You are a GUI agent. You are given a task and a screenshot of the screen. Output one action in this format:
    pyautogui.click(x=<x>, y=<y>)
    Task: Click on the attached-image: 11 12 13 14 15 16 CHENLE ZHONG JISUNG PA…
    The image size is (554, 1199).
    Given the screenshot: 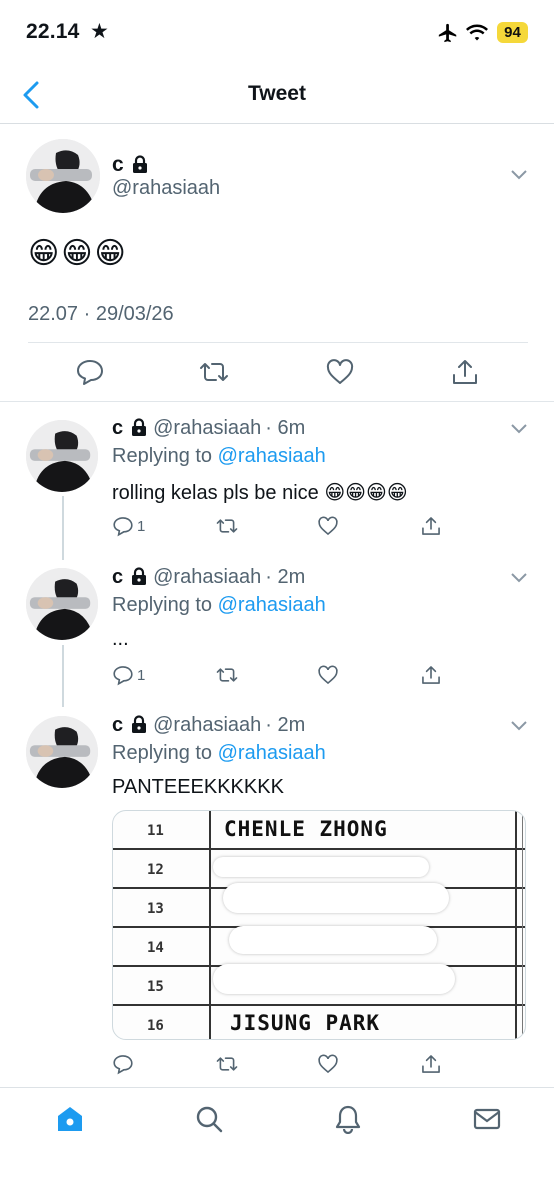 What is the action you would take?
    pyautogui.click(x=319, y=925)
    